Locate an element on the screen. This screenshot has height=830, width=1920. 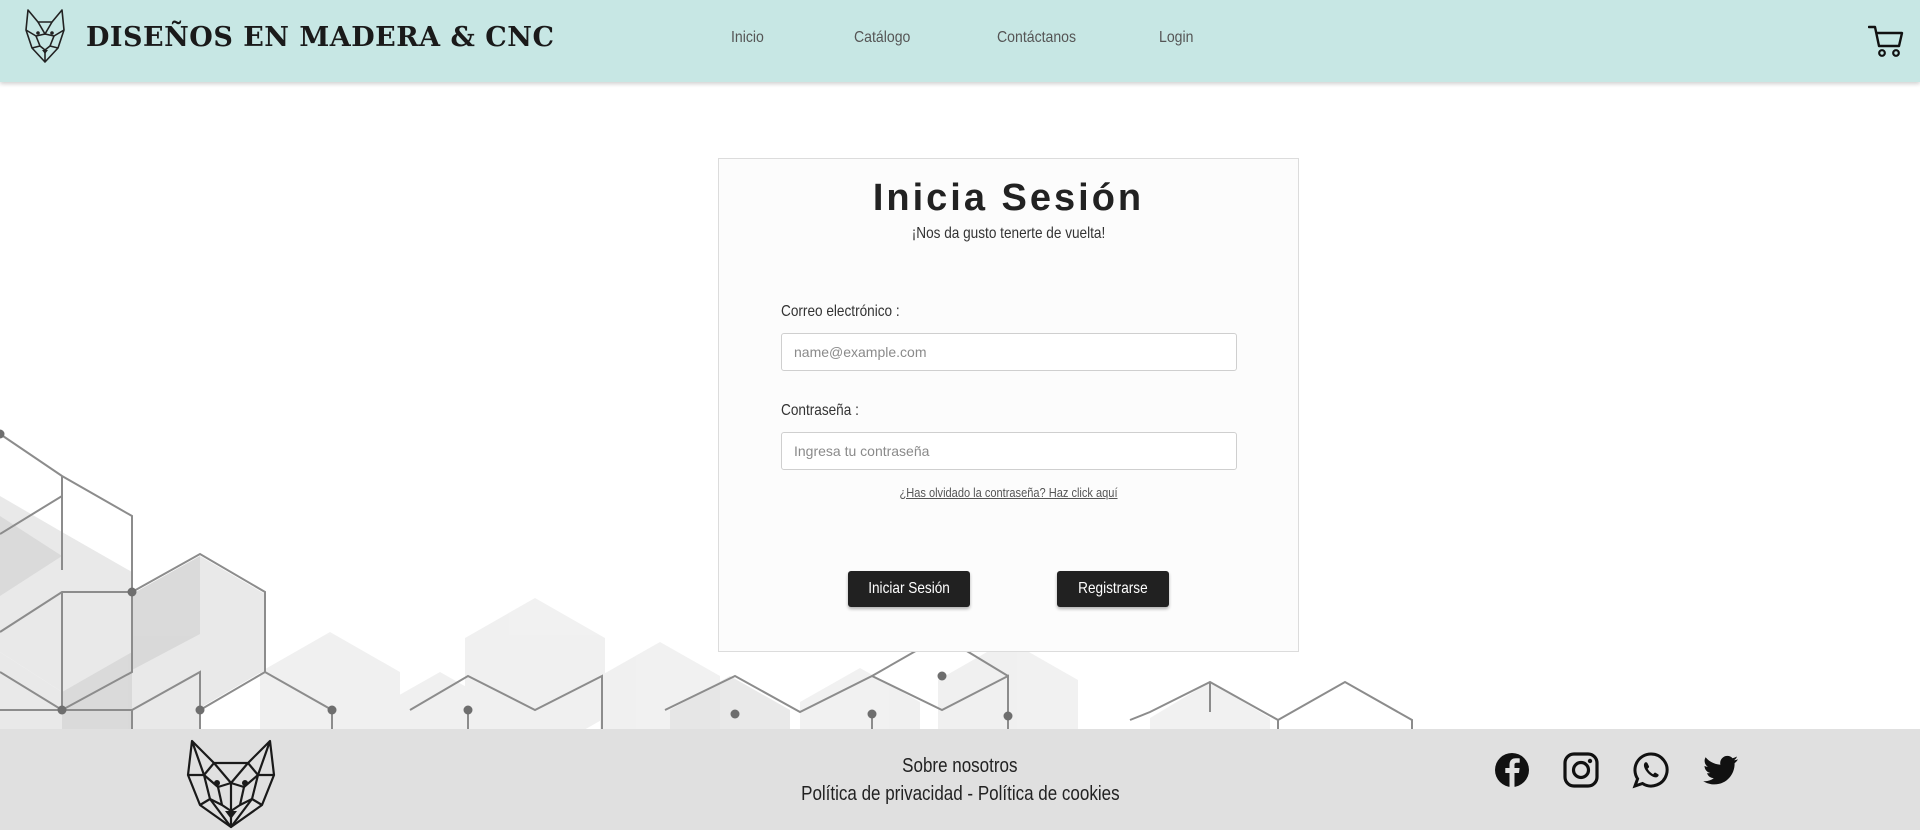
nav-link-contactanos: Contáctanos is located at coordinates (1036, 38).